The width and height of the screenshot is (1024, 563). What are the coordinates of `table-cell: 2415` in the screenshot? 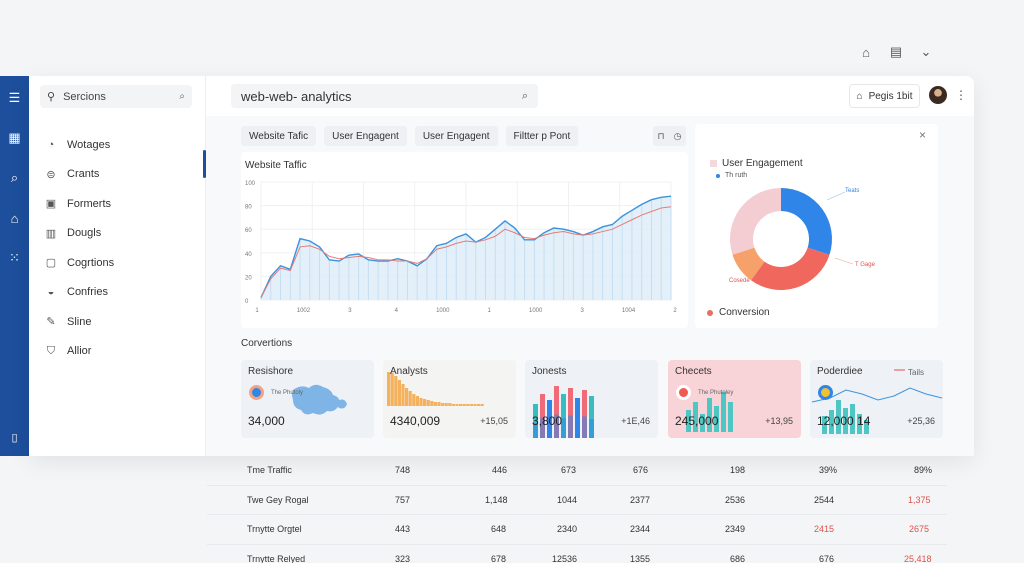 It's located at (824, 529).